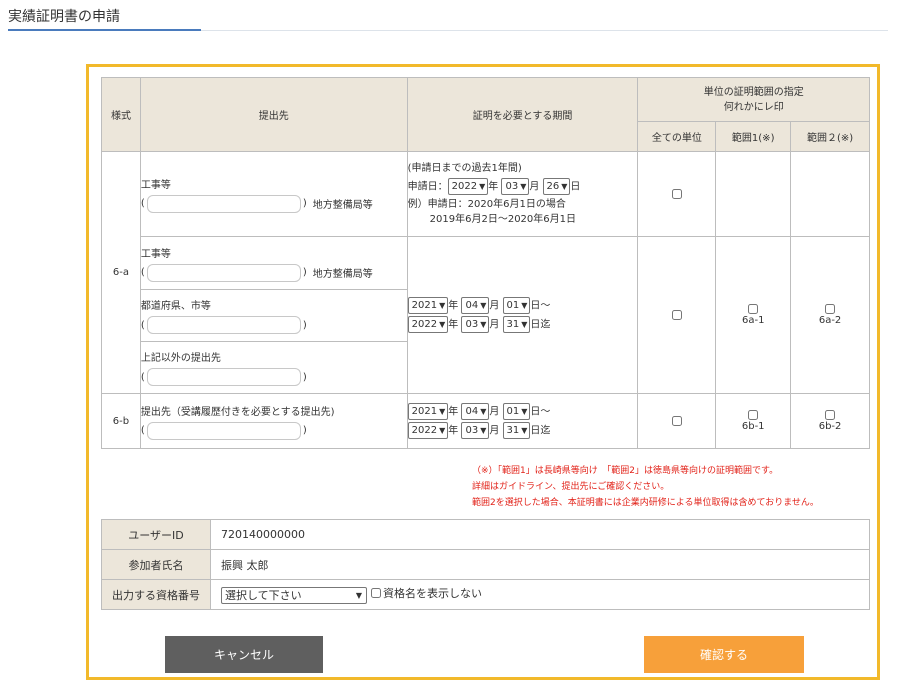 This screenshot has width=900, height=700. I want to click on paren-close: ), so click(304, 203).